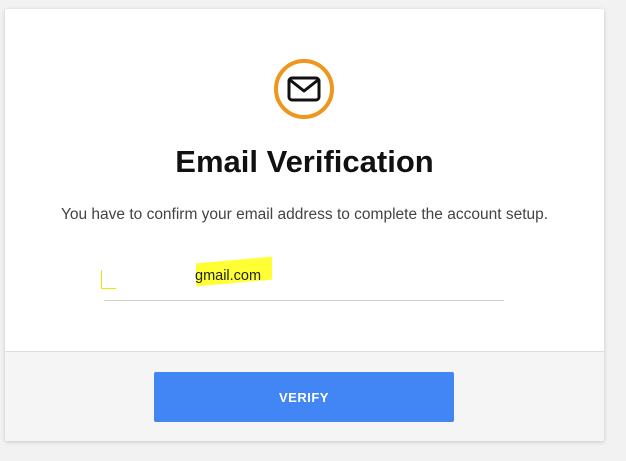 The height and width of the screenshot is (461, 626). I want to click on page-title: Email Verification, so click(304, 161).